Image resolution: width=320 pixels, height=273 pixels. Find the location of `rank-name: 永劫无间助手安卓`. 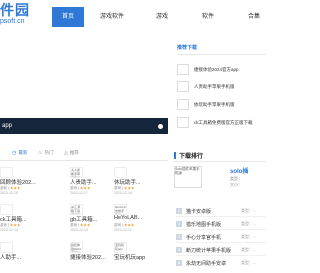

rank-name: 永劫无间助手安卓 is located at coordinates (206, 263).